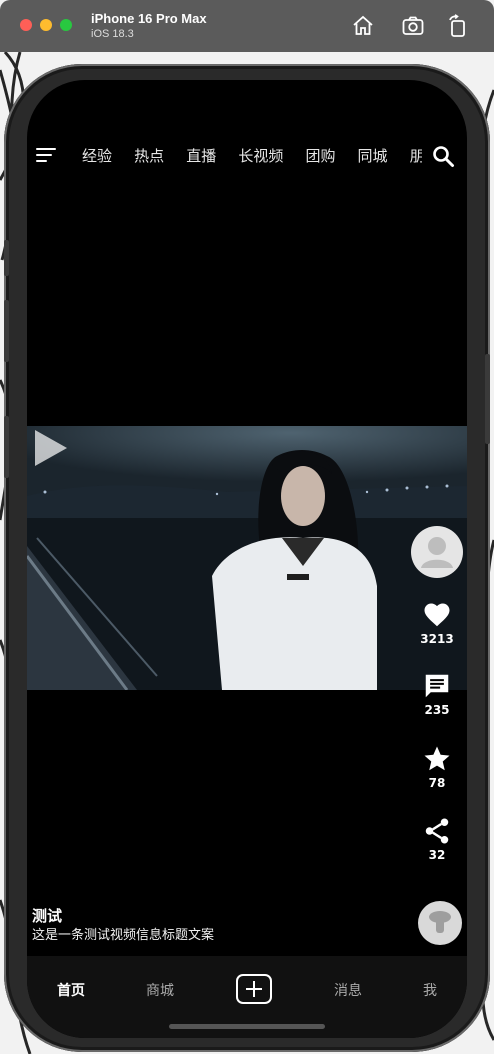 This screenshot has width=494, height=1054. I want to click on bottom-tab-bar: 首页 商城 消息 我, so click(247, 997).